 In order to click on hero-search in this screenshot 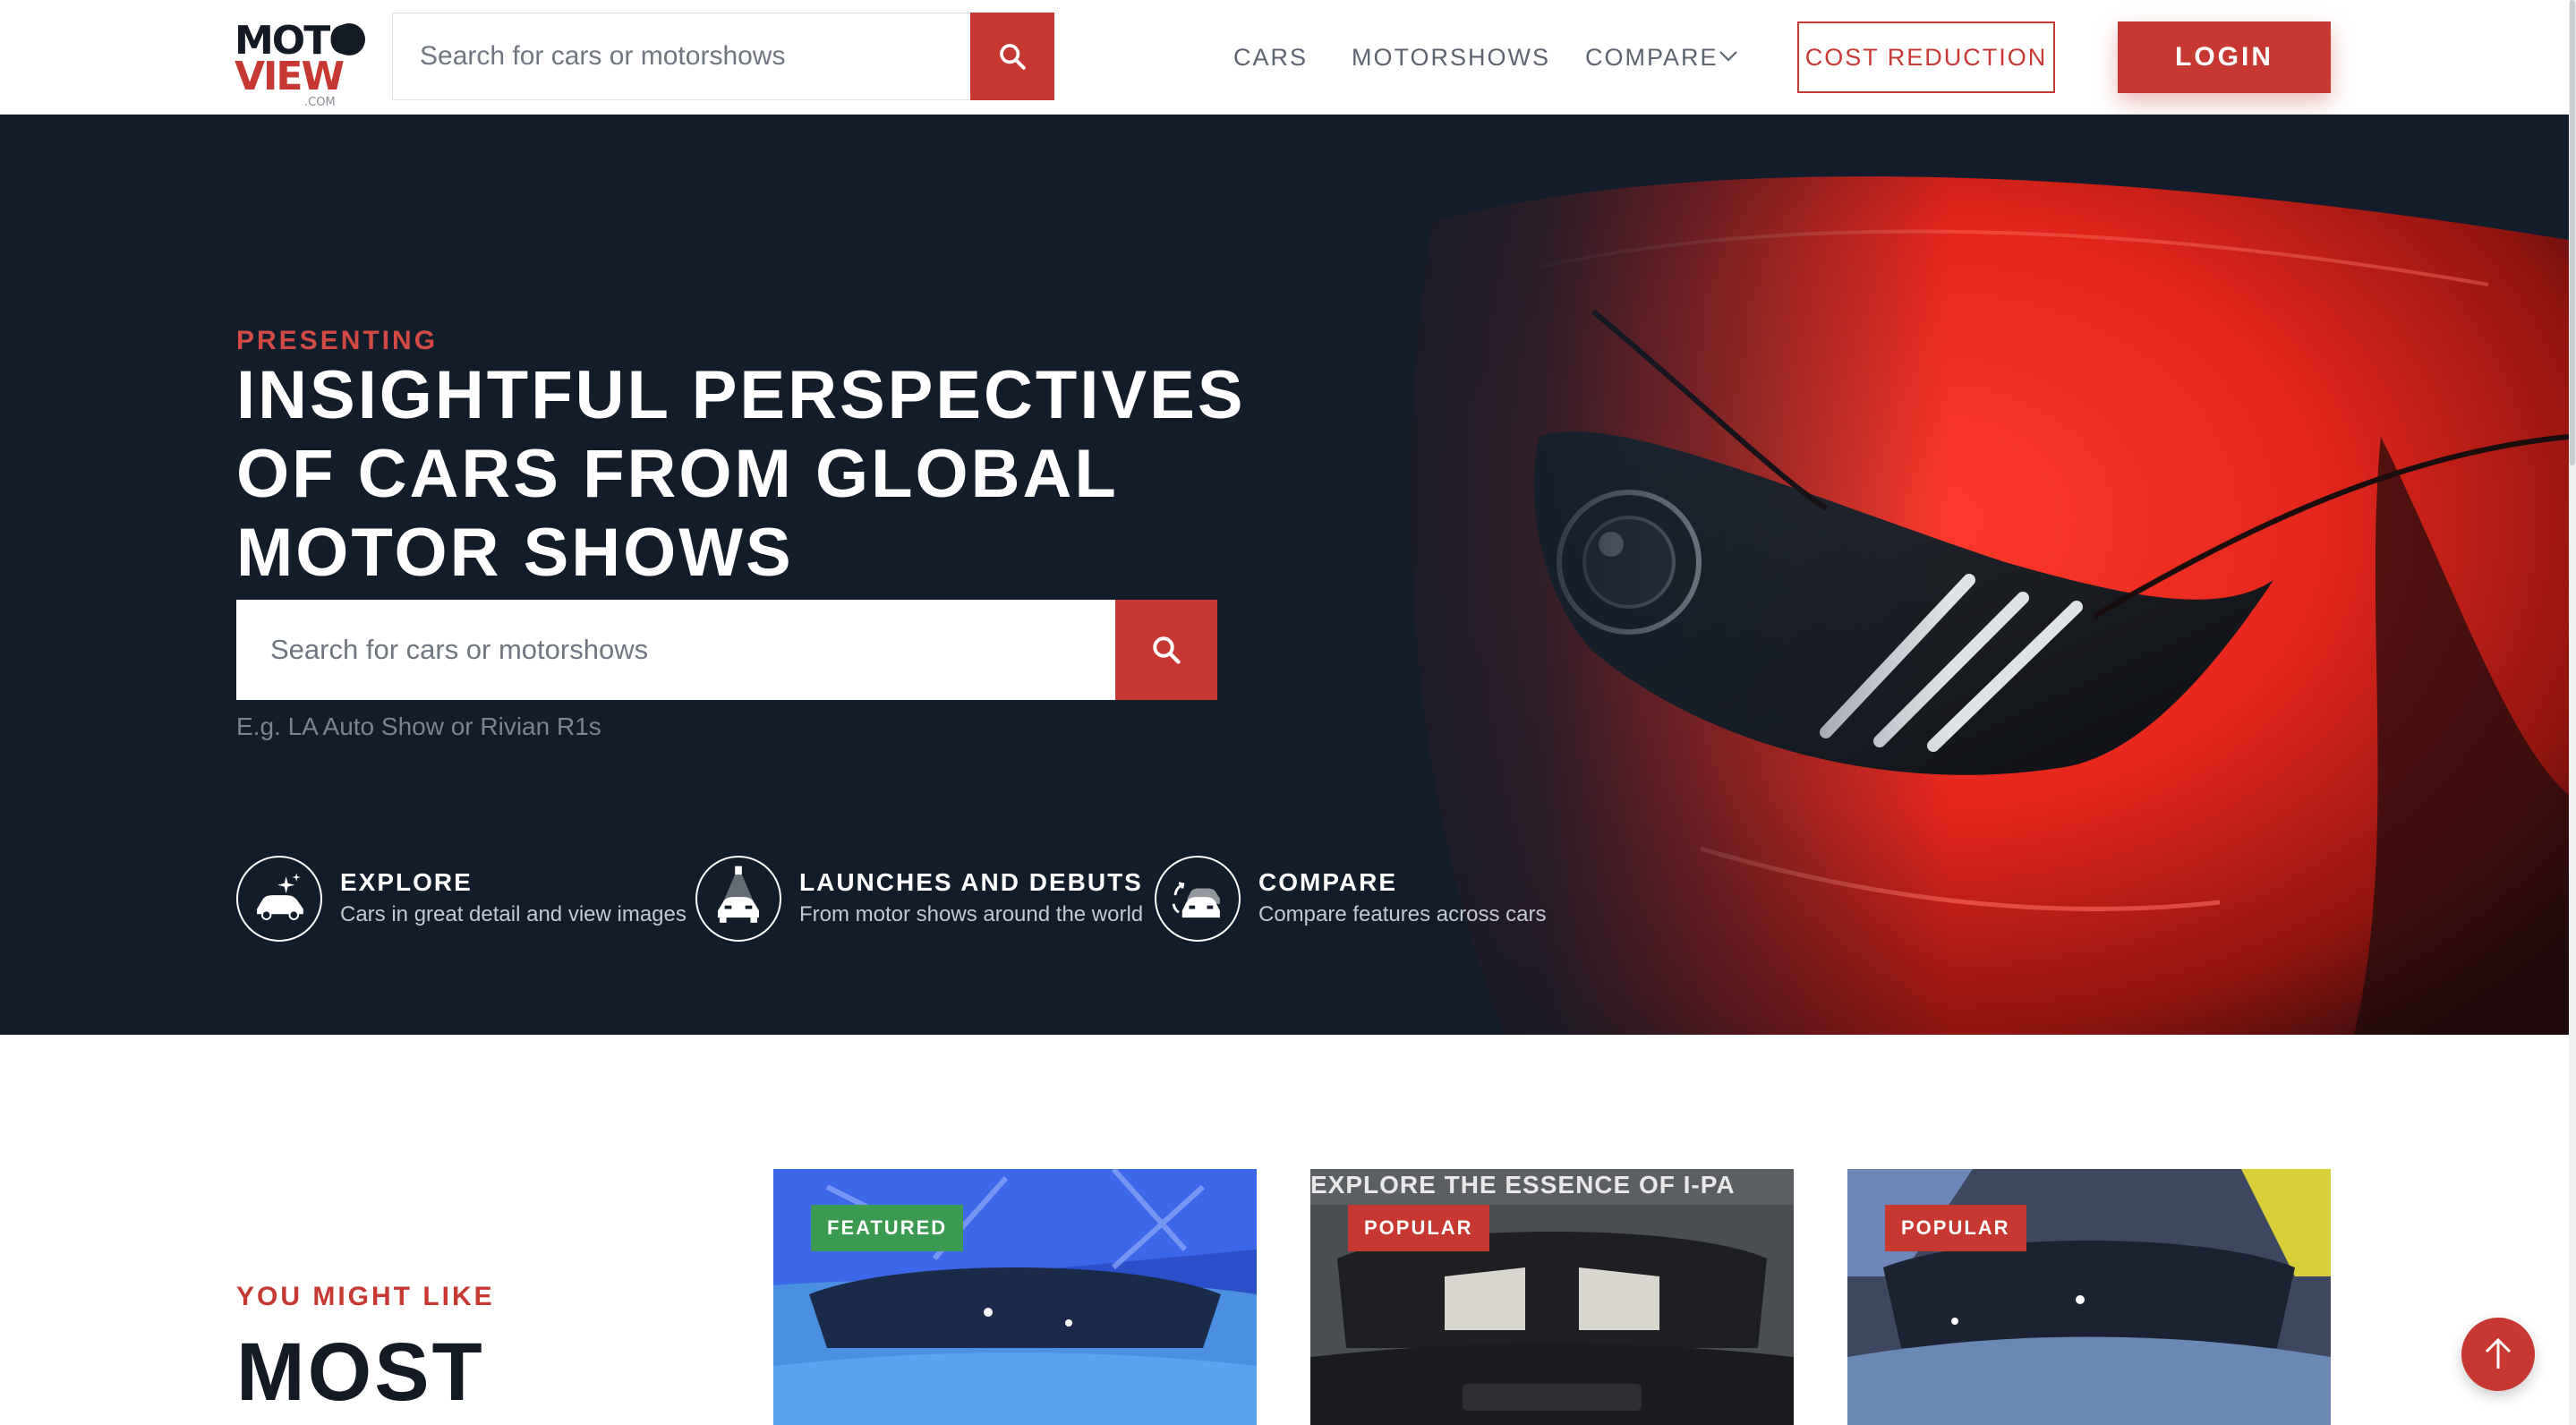, I will do `click(726, 650)`.